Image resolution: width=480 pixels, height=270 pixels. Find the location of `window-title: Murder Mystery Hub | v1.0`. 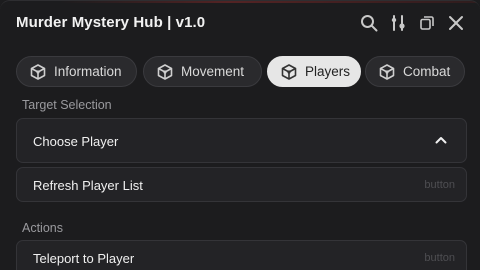

window-title: Murder Mystery Hub | v1.0 is located at coordinates (111, 22).